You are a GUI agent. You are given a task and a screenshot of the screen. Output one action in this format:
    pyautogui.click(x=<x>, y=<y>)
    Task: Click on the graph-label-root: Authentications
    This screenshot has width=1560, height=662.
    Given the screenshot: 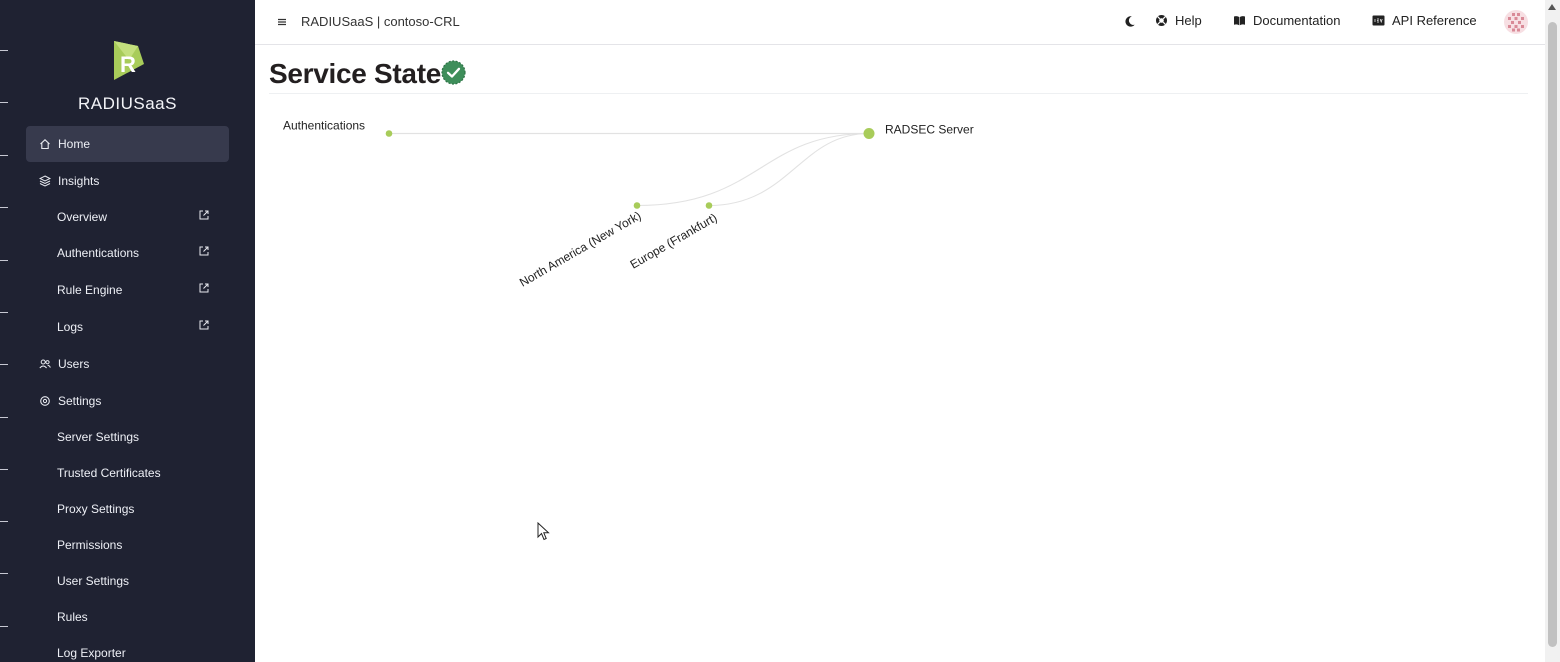 What is the action you would take?
    pyautogui.click(x=324, y=126)
    